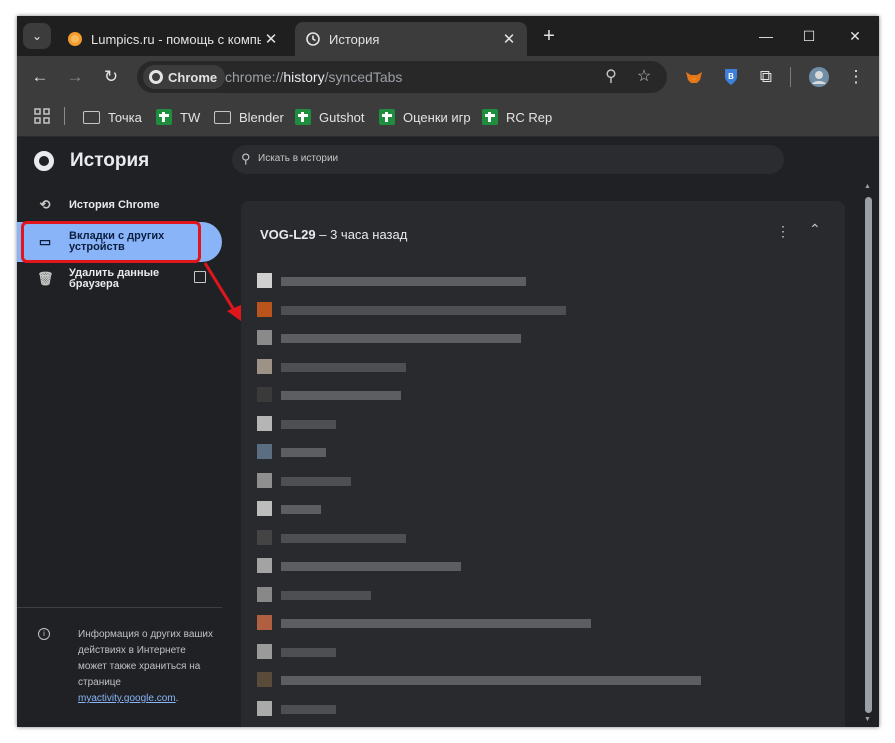 This screenshot has width=895, height=743. I want to click on chrome-chip: Chrome, so click(184, 77).